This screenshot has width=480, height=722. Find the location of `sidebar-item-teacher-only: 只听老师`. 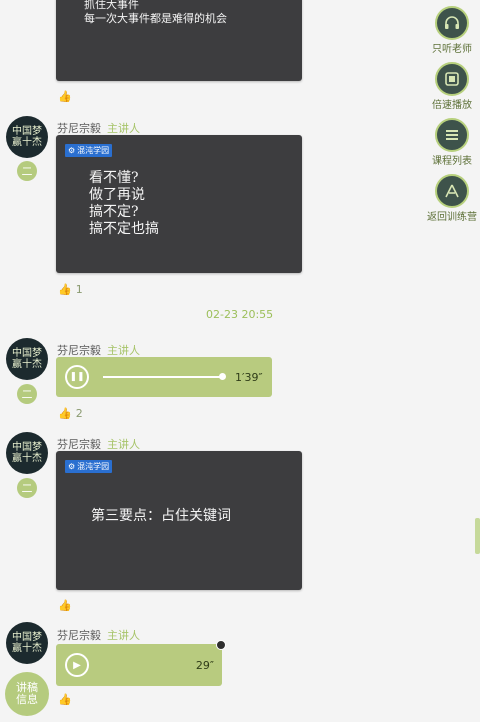

sidebar-item-teacher-only: 只听老师 is located at coordinates (451, 30).